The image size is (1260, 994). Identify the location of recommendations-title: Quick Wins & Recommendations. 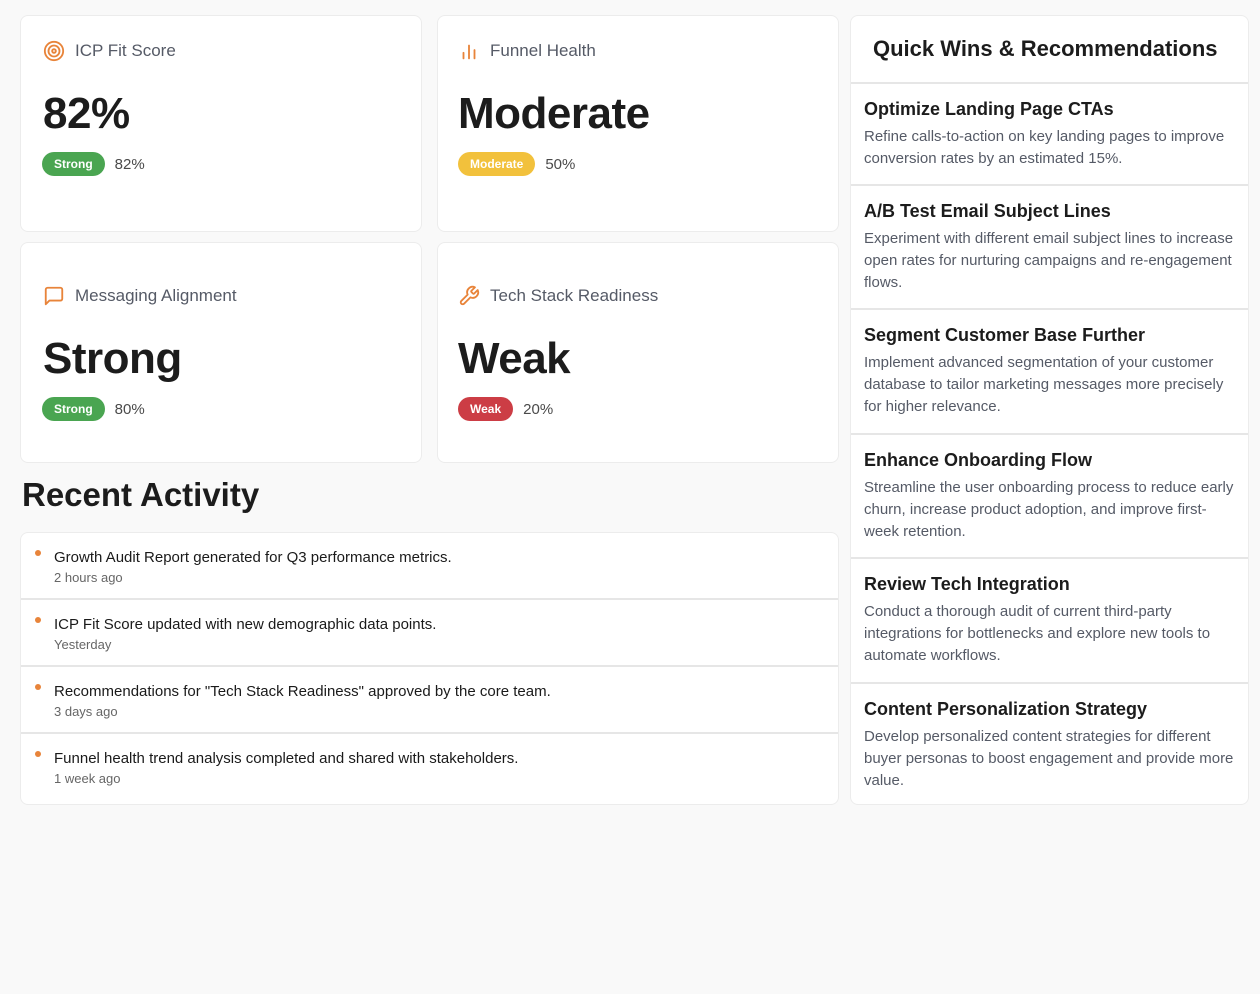
(1049, 50).